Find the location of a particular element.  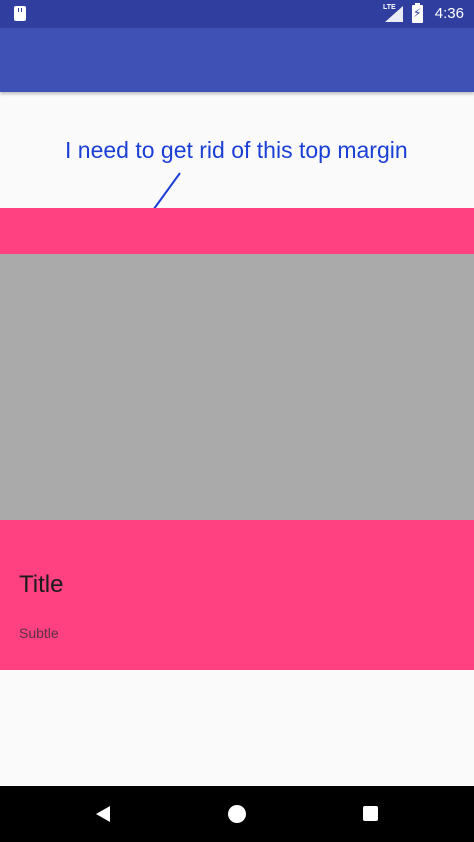

status-clock: 4:36 is located at coordinates (449, 13).